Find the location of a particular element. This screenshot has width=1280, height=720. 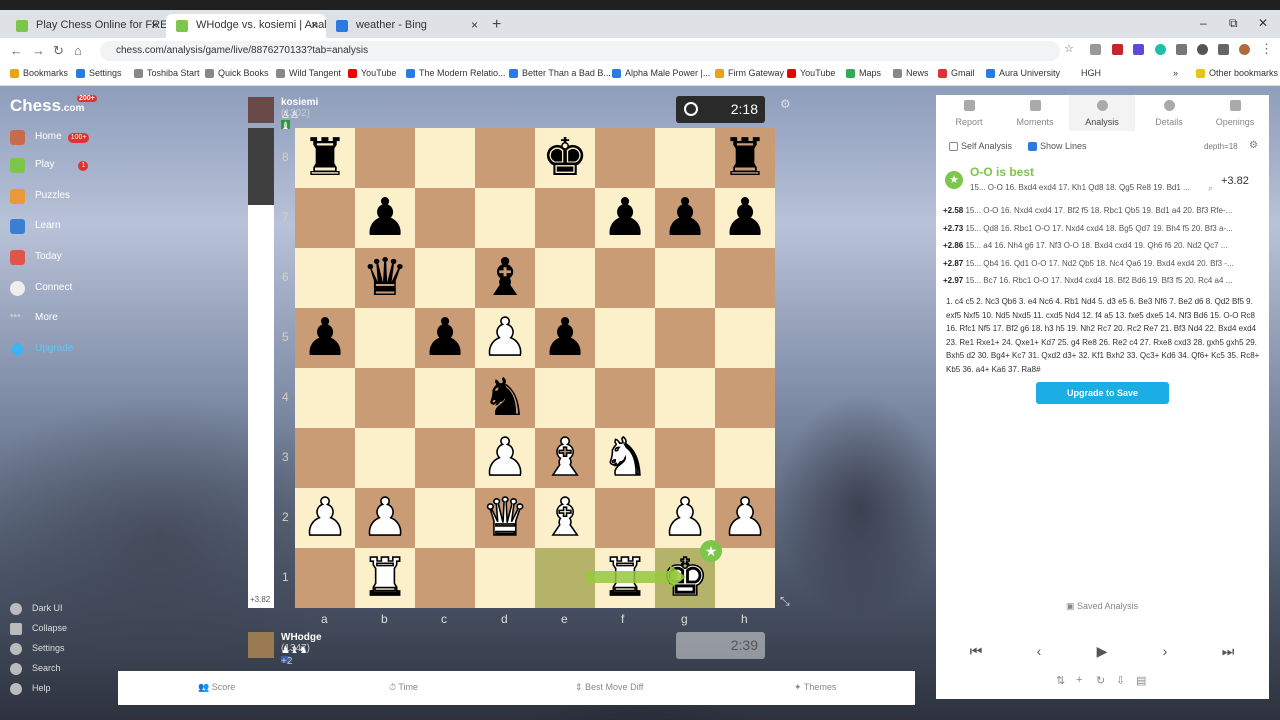

bookmark-item: News is located at coordinates (911, 73).